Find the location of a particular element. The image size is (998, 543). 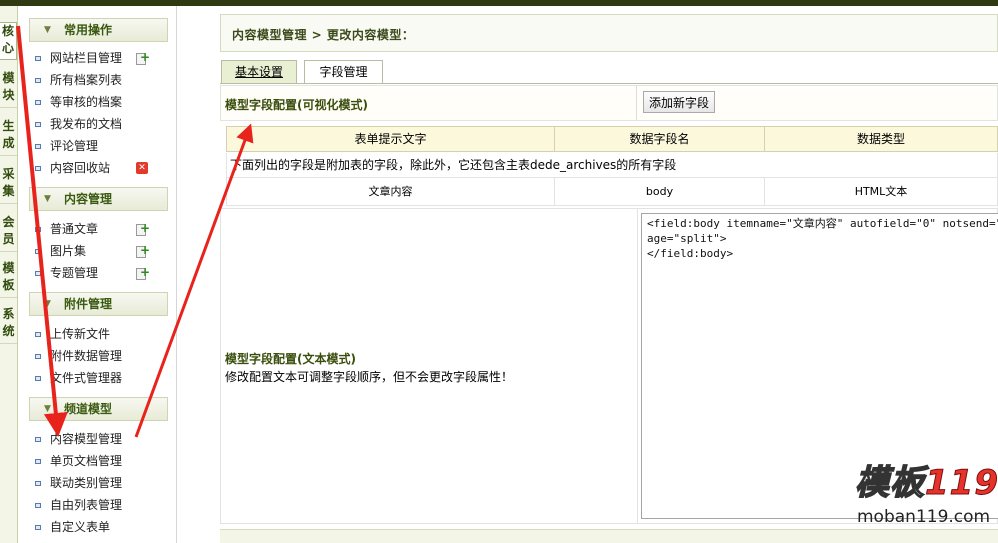

sidebar-item-custom-form: 自定义表单 is located at coordinates (105, 527).